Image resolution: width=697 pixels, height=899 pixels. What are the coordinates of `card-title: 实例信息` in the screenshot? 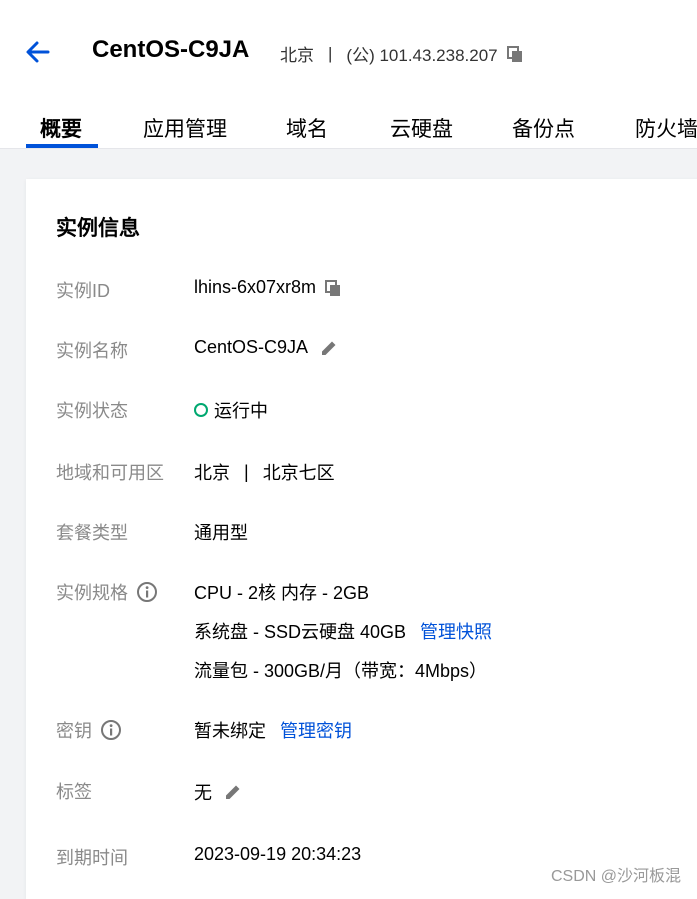 It's located at (98, 228).